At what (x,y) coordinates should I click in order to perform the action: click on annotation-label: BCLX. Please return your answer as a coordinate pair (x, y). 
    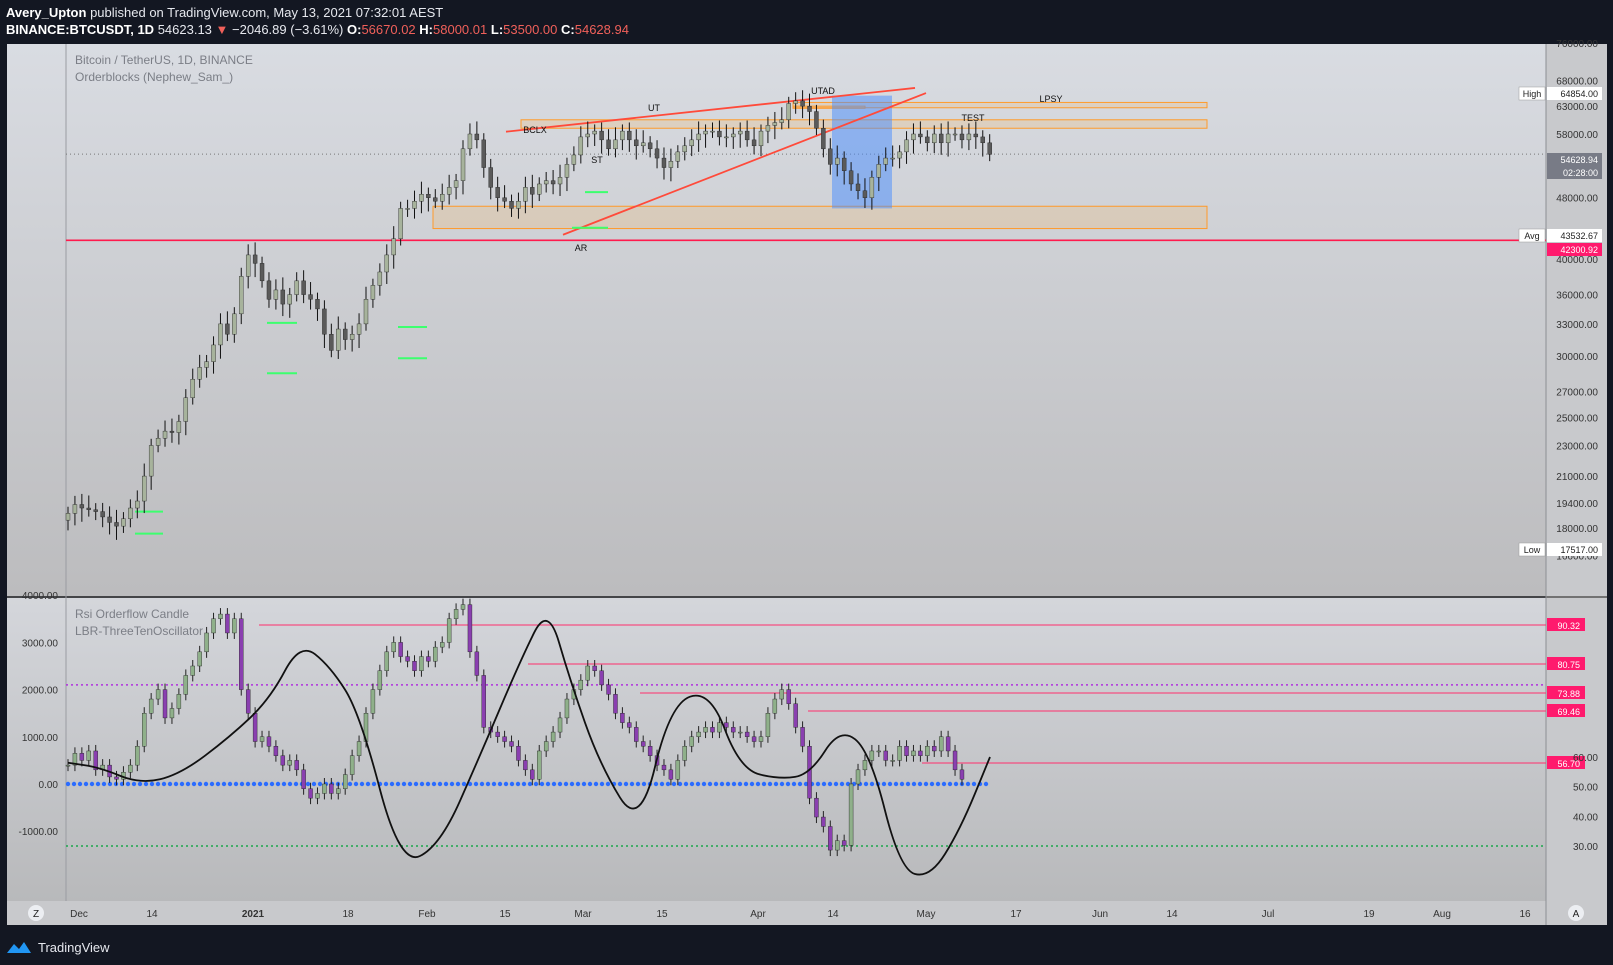
    Looking at the image, I should click on (535, 130).